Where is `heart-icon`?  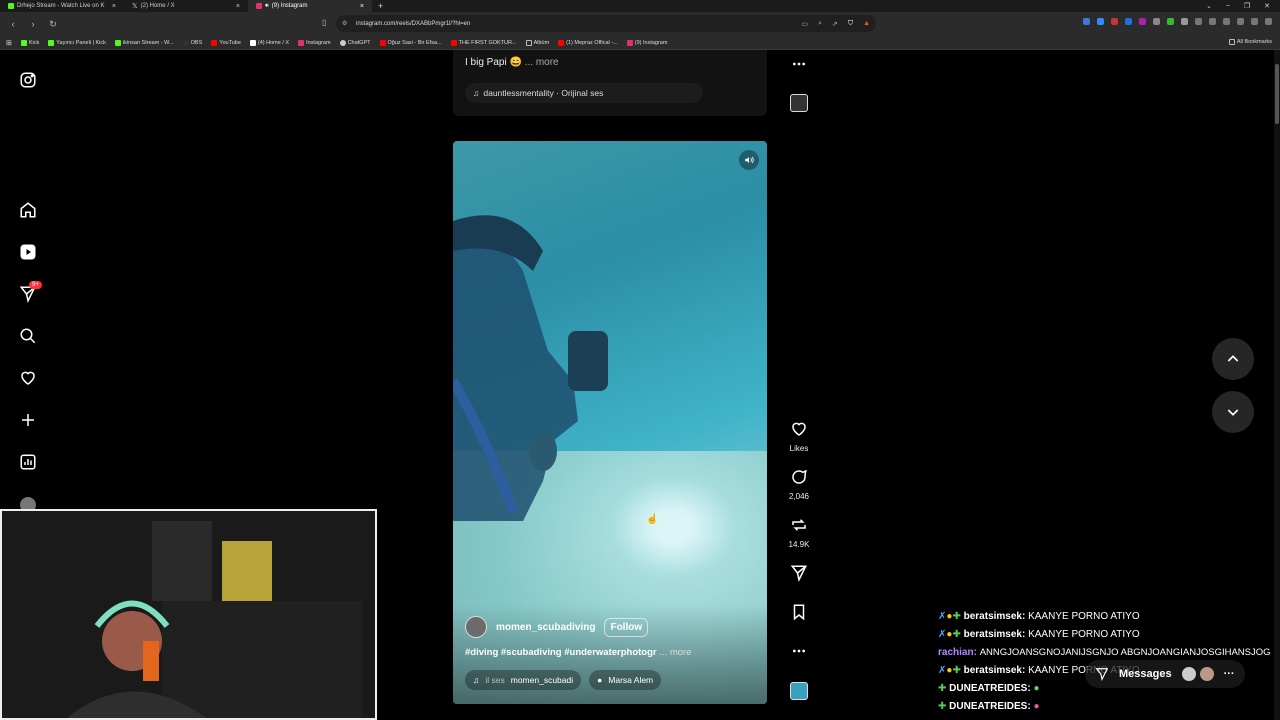 heart-icon is located at coordinates (28, 378).